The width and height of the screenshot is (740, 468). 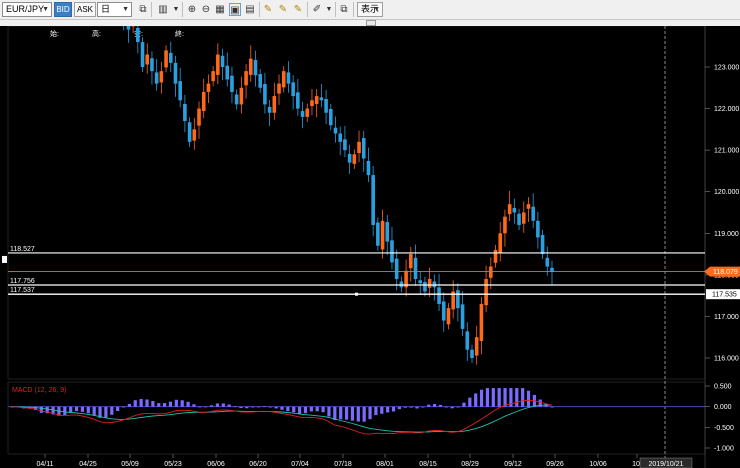 I want to click on y-tick-label: 116.000, so click(x=726, y=359).